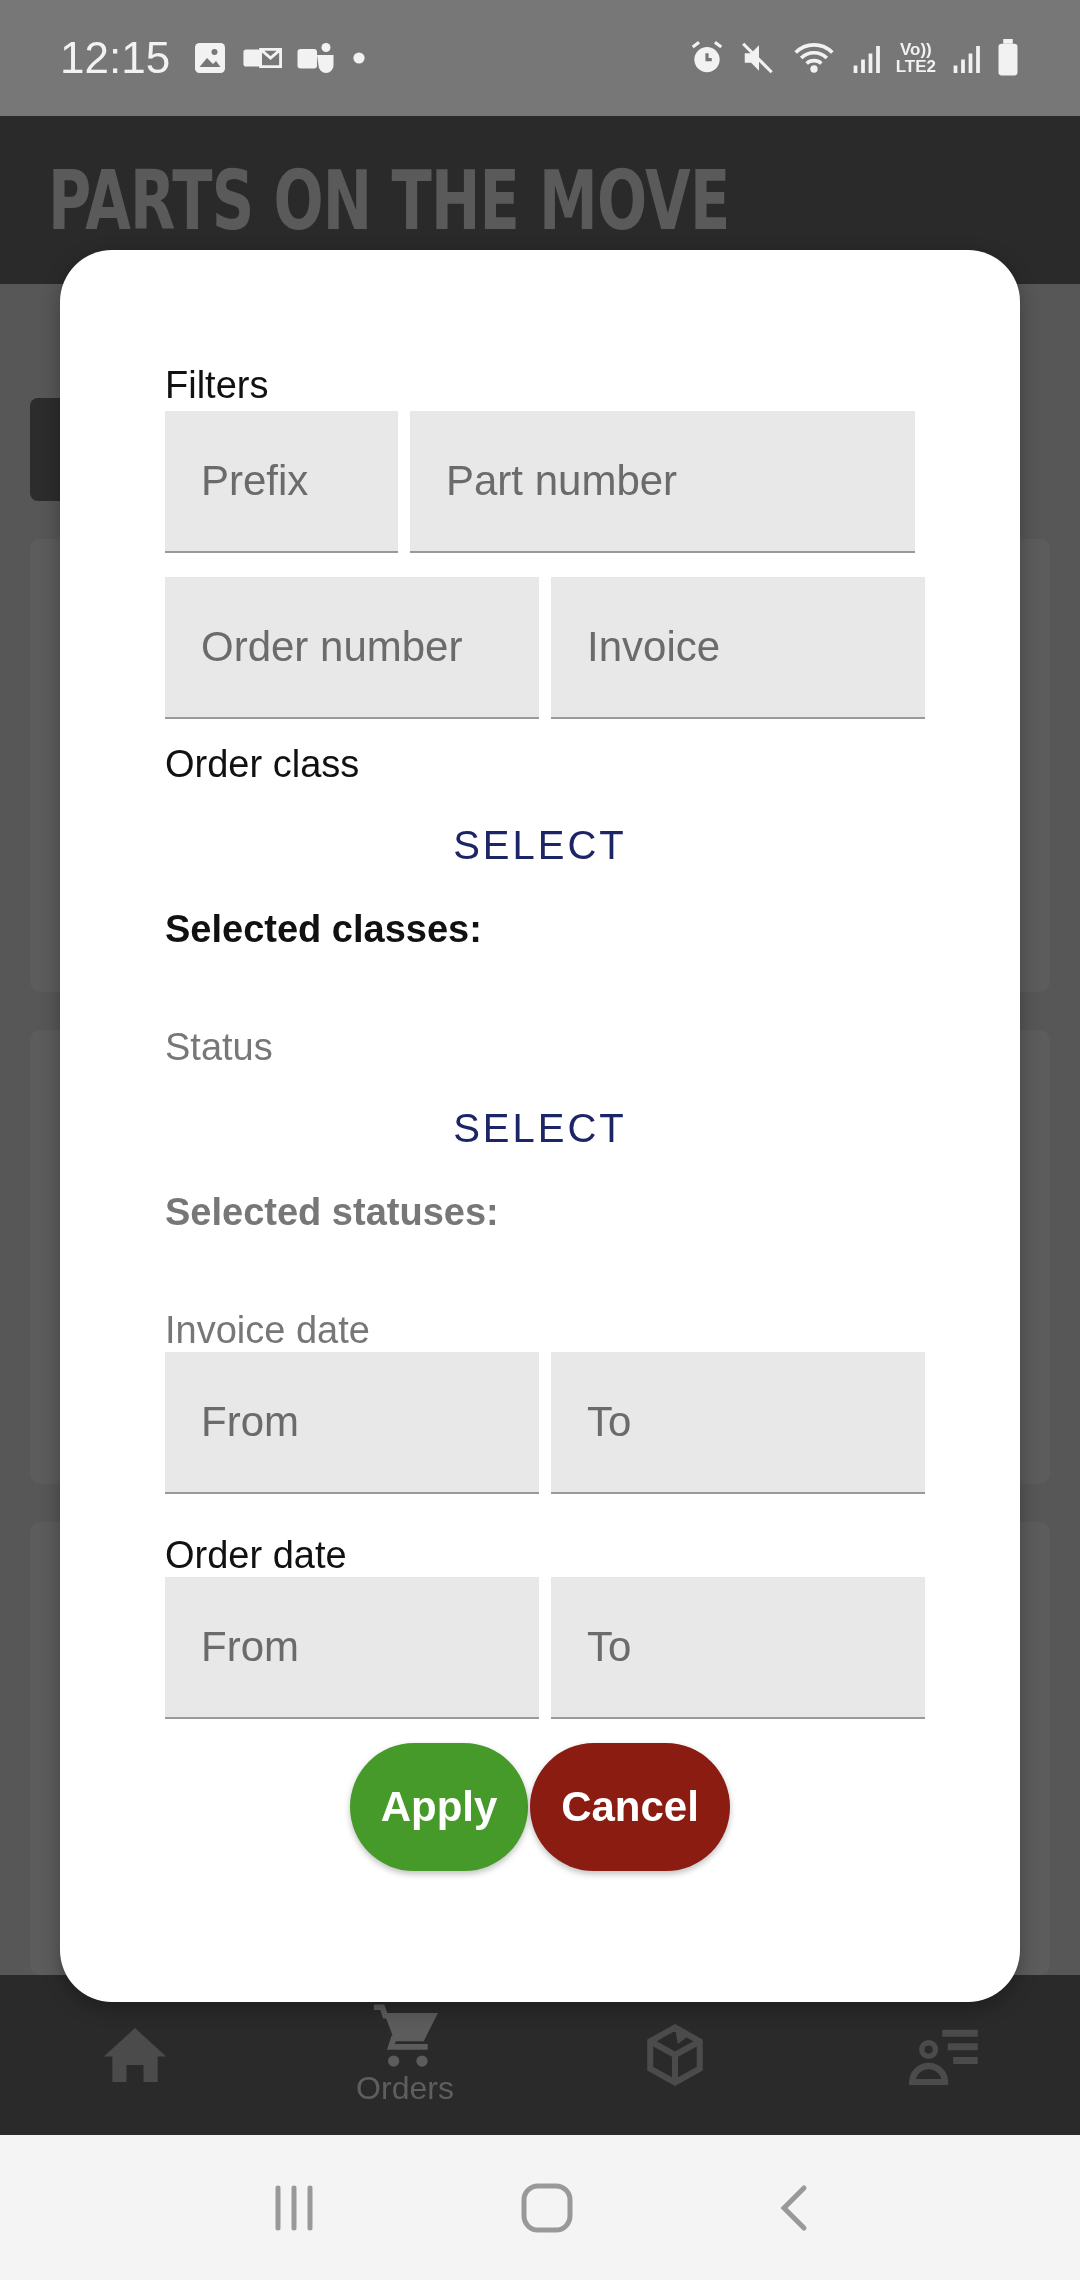 The height and width of the screenshot is (2280, 1080). Describe the element at coordinates (547, 2207) in the screenshot. I see `home-button-icon` at that location.